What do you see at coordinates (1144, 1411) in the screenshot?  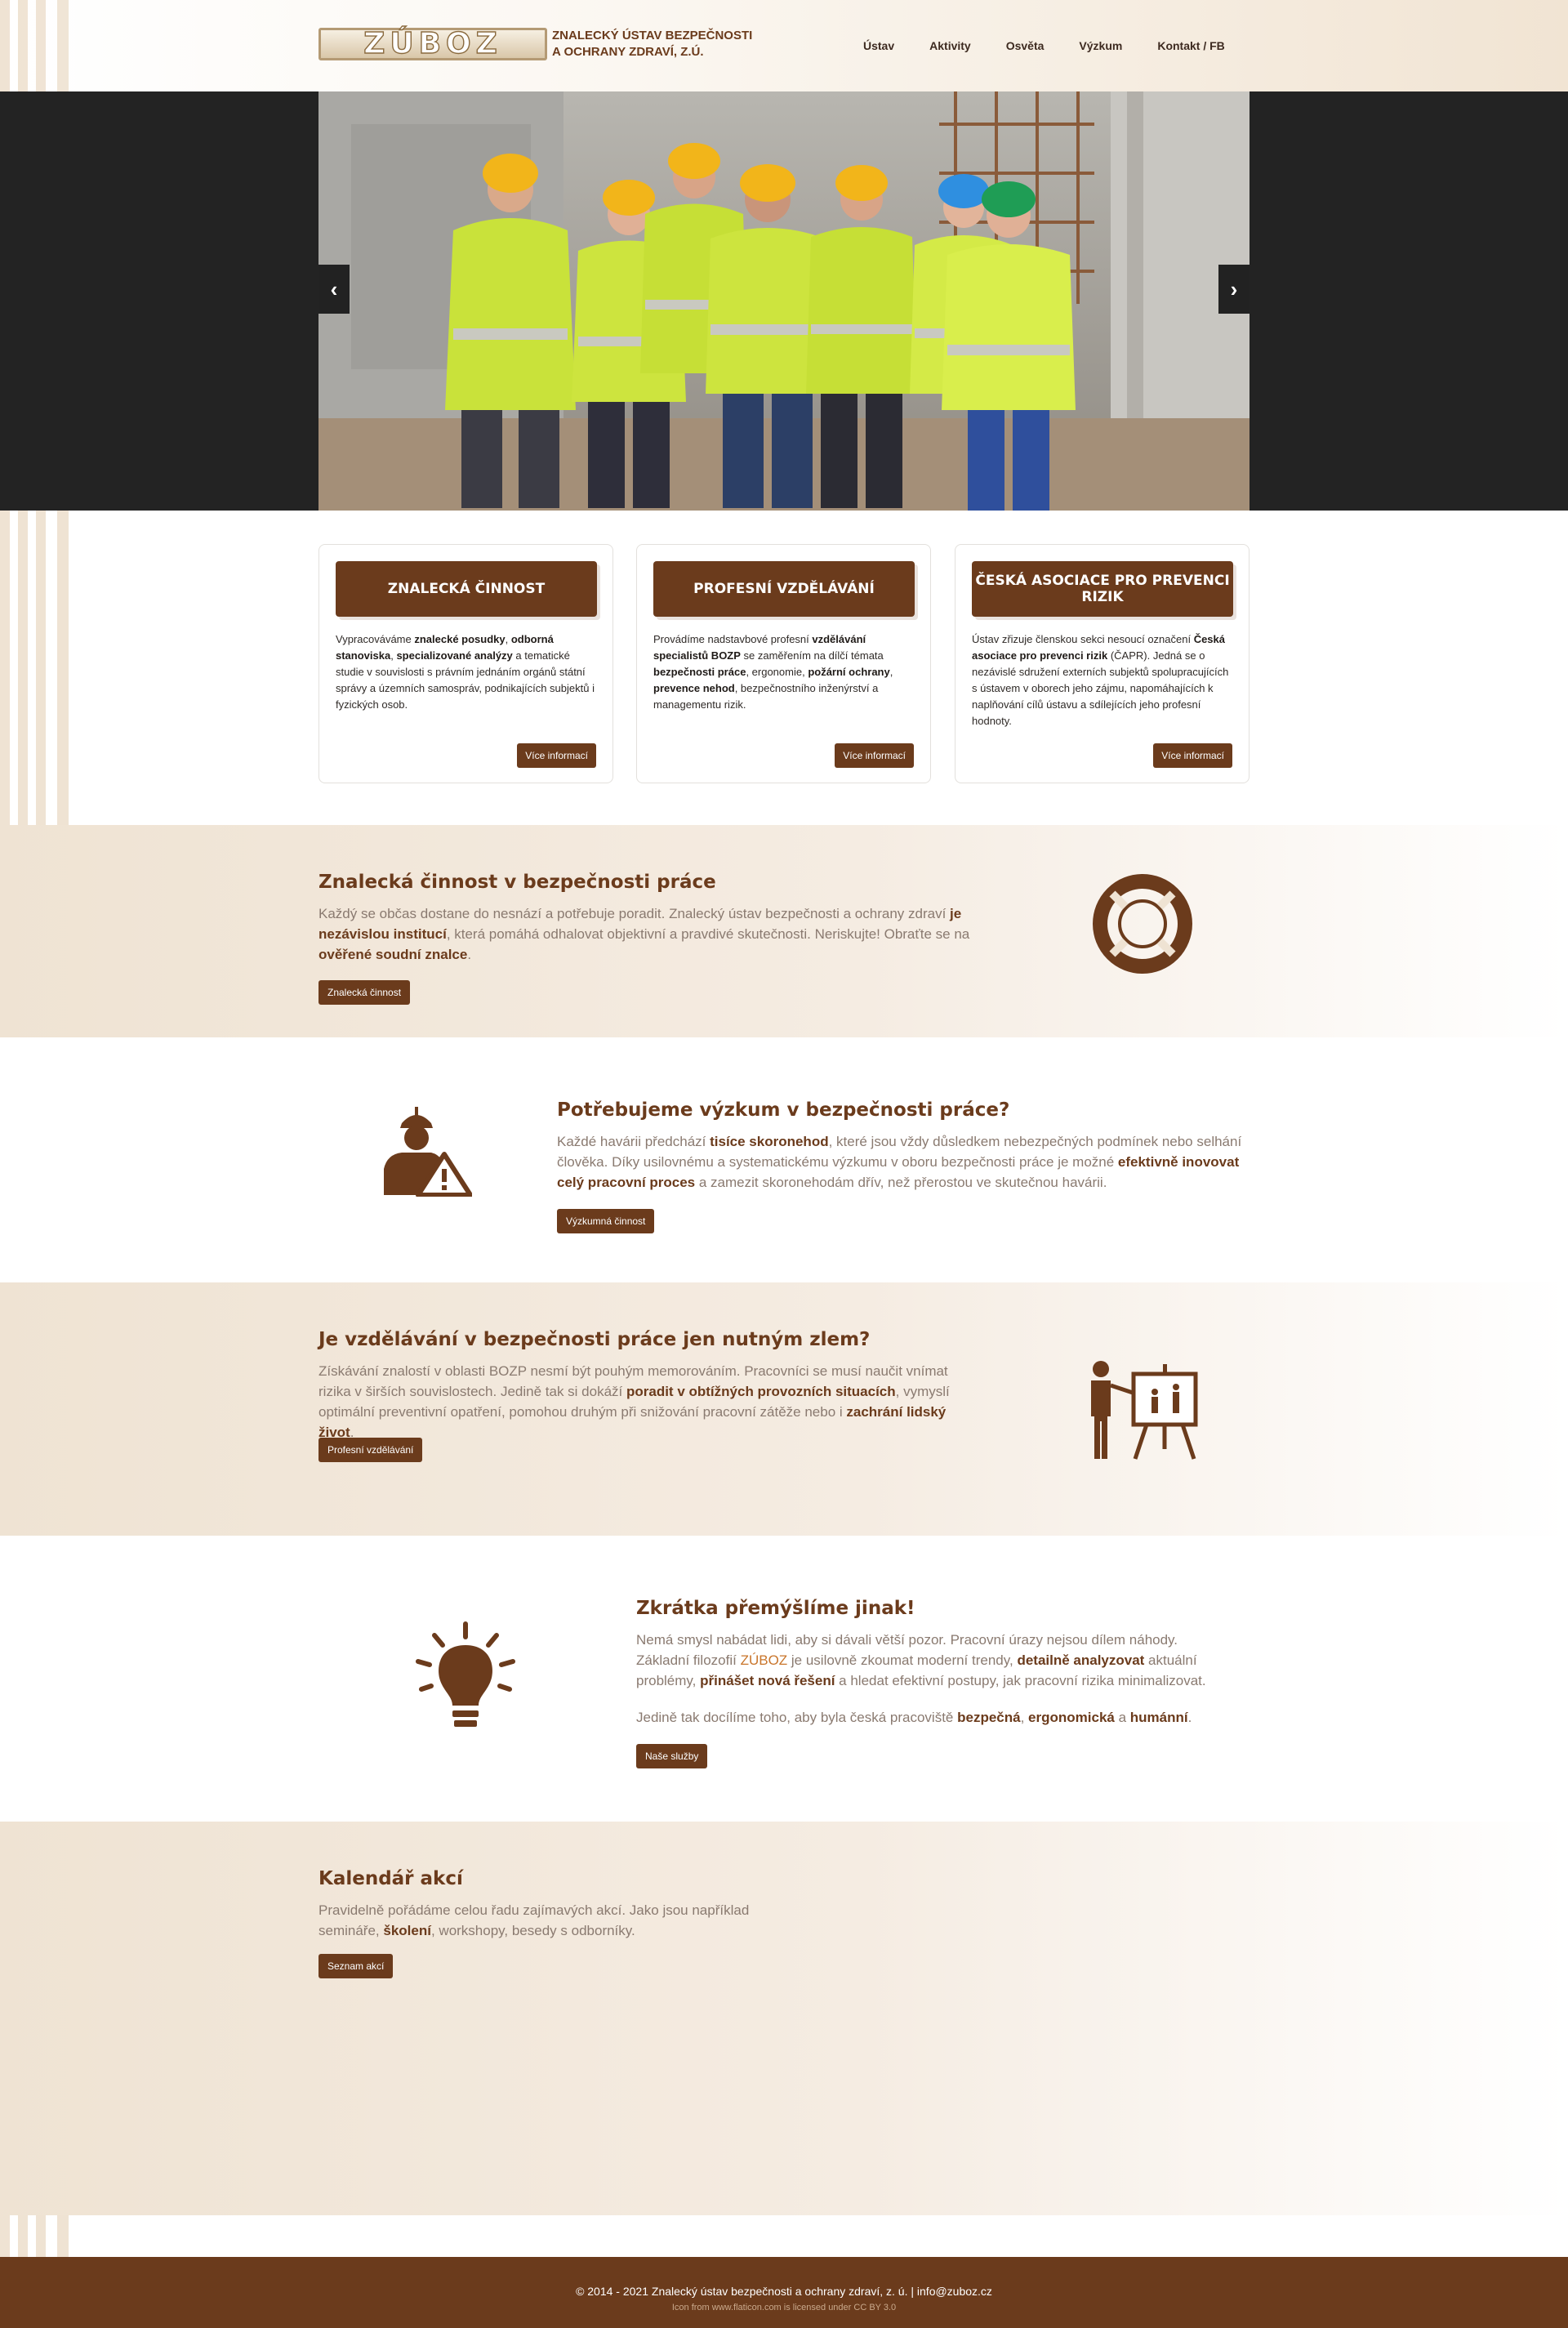 I see `presentation-icon` at bounding box center [1144, 1411].